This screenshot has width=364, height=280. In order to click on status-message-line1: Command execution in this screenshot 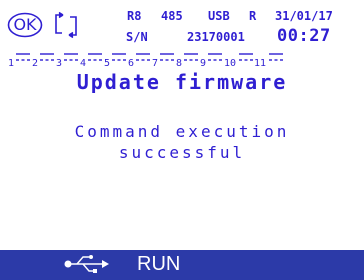, I will do `click(182, 131)`.